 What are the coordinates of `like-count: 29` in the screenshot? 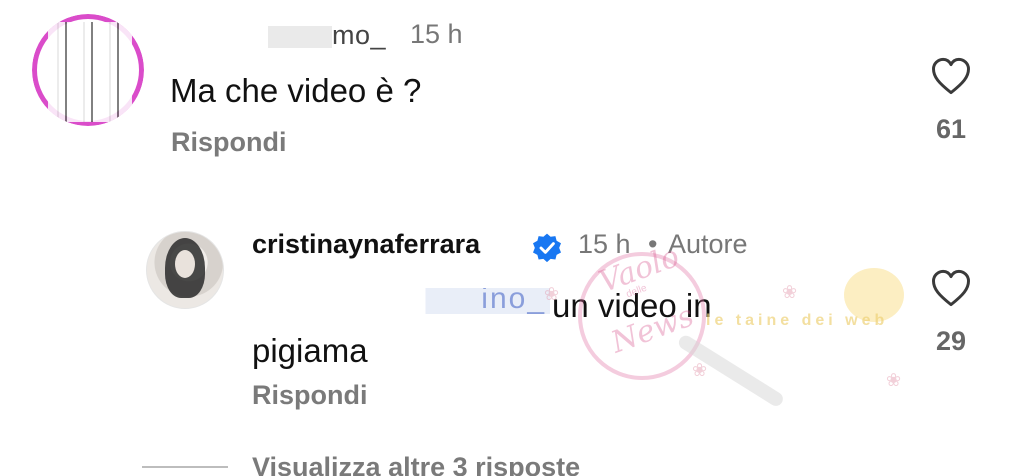 It's located at (951, 341).